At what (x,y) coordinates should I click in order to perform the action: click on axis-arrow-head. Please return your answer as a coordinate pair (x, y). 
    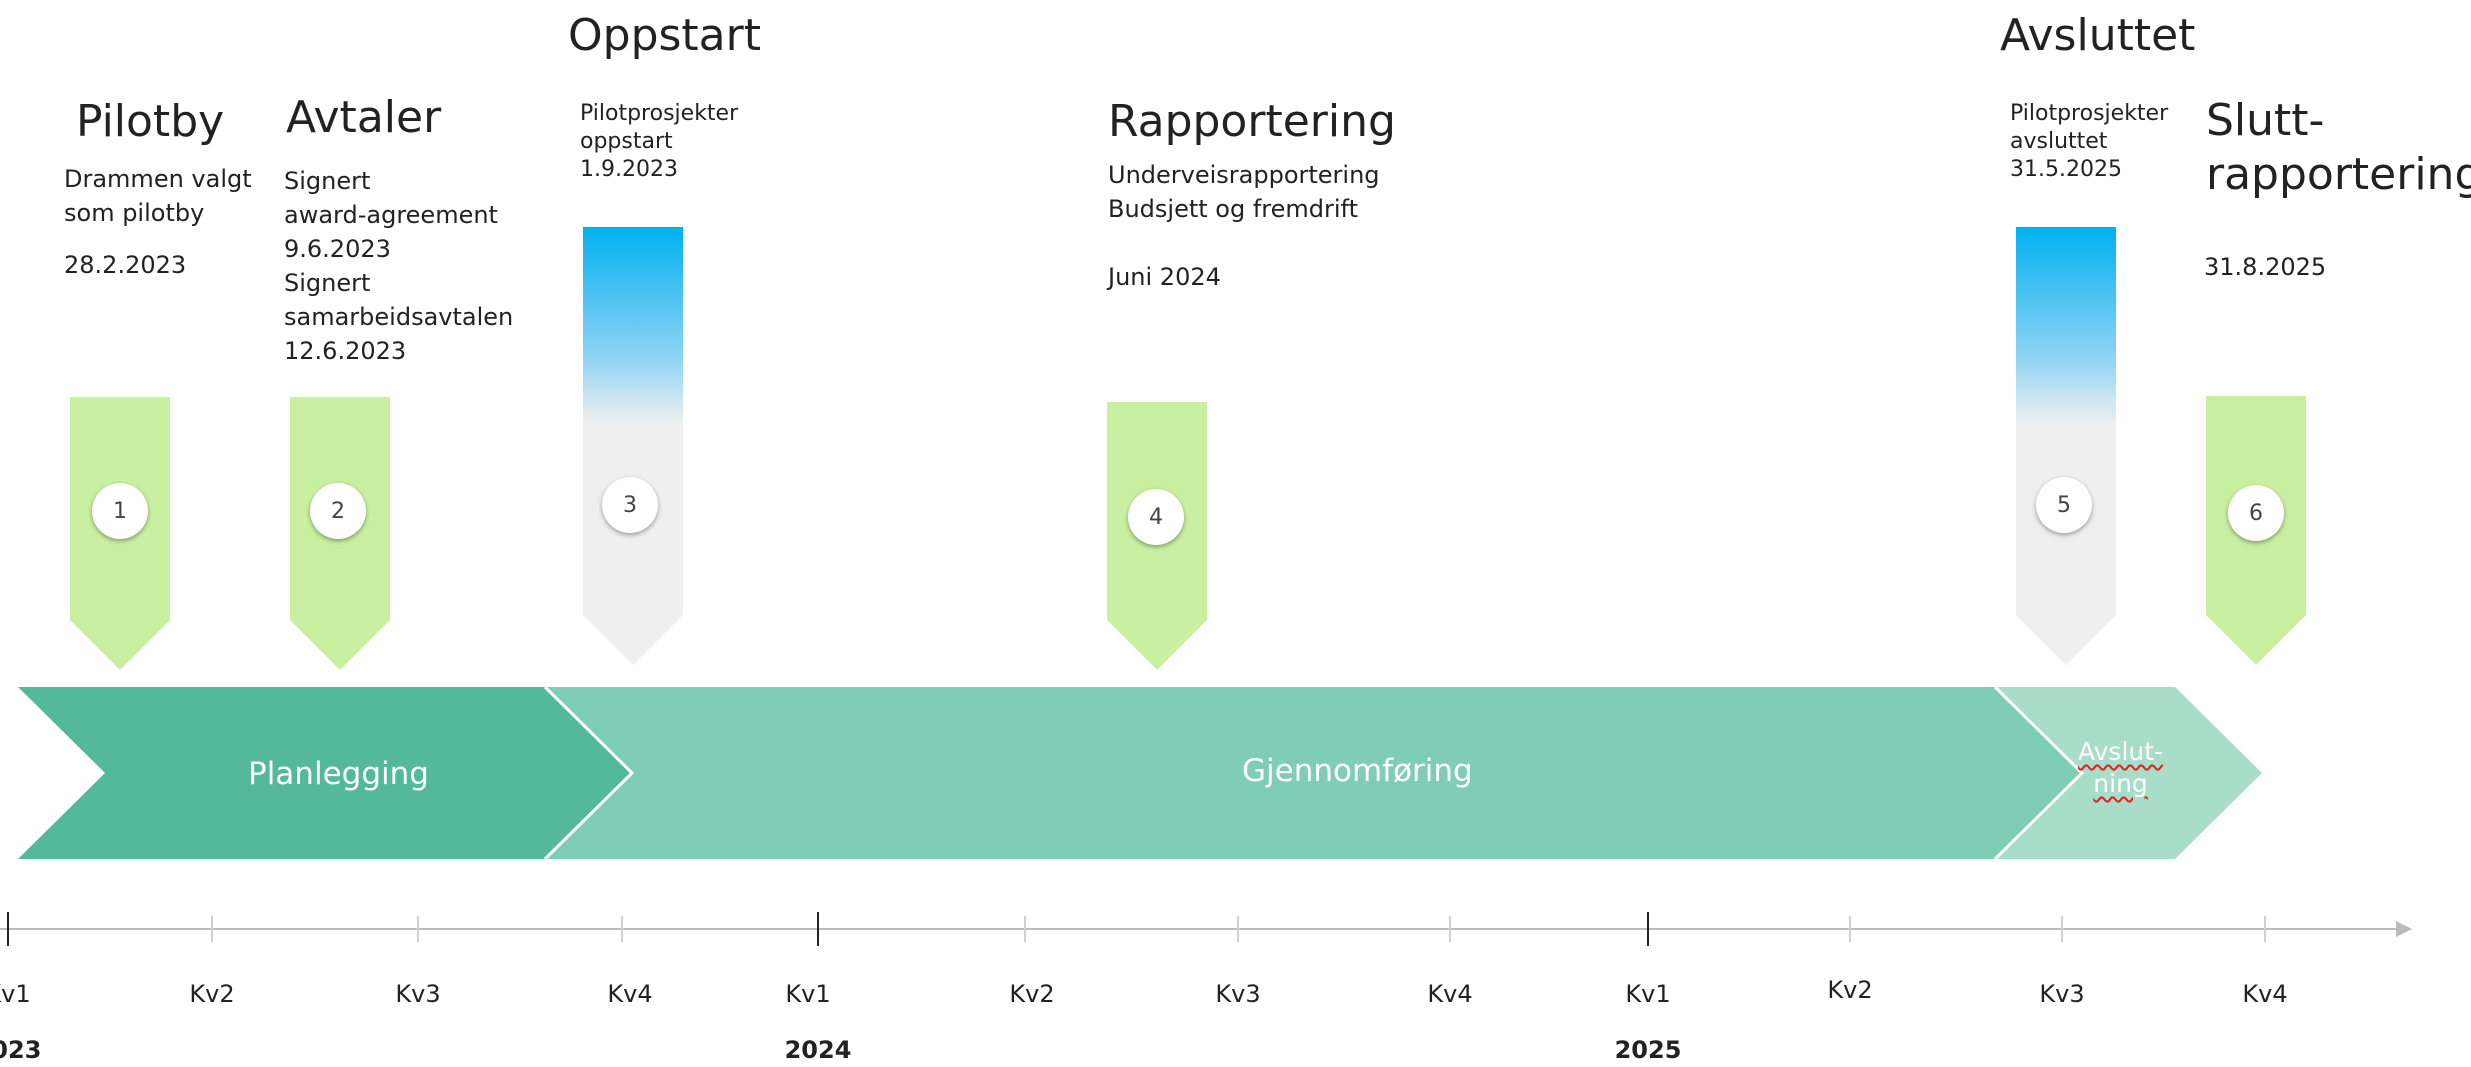
    Looking at the image, I should click on (2404, 929).